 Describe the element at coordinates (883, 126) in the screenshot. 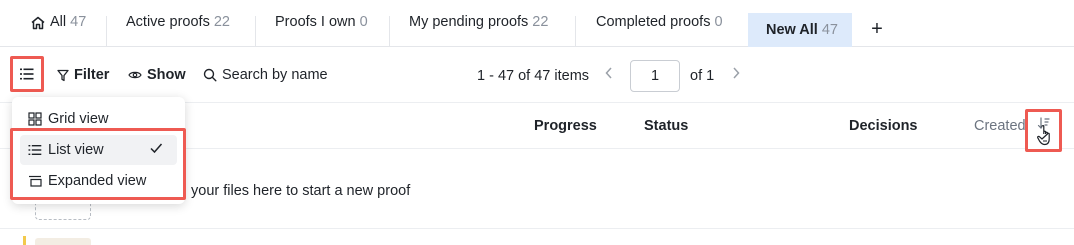

I see `column-header-decisions: Decisions` at that location.